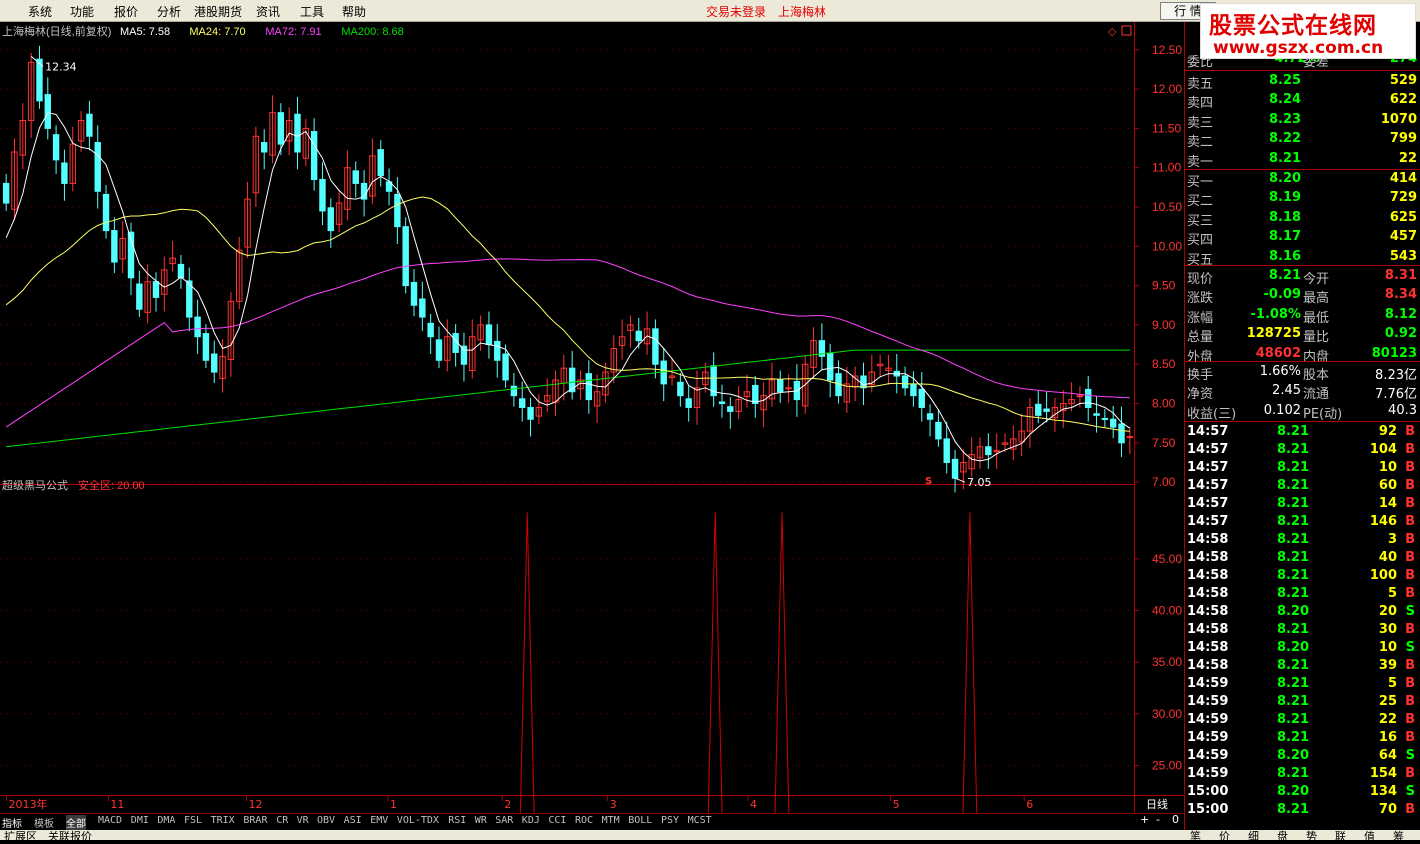 The image size is (1420, 844). Describe the element at coordinates (1302, 316) in the screenshot. I see `quote-stat-row: 涨幅 -1.08% 最低 8.12` at that location.